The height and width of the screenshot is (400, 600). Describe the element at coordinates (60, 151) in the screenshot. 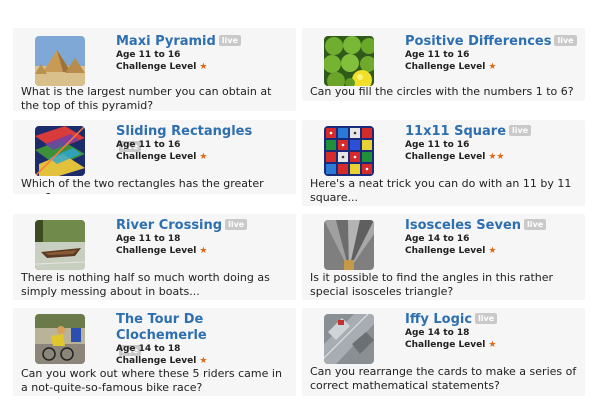

I see `rectangles-photo-icon` at that location.